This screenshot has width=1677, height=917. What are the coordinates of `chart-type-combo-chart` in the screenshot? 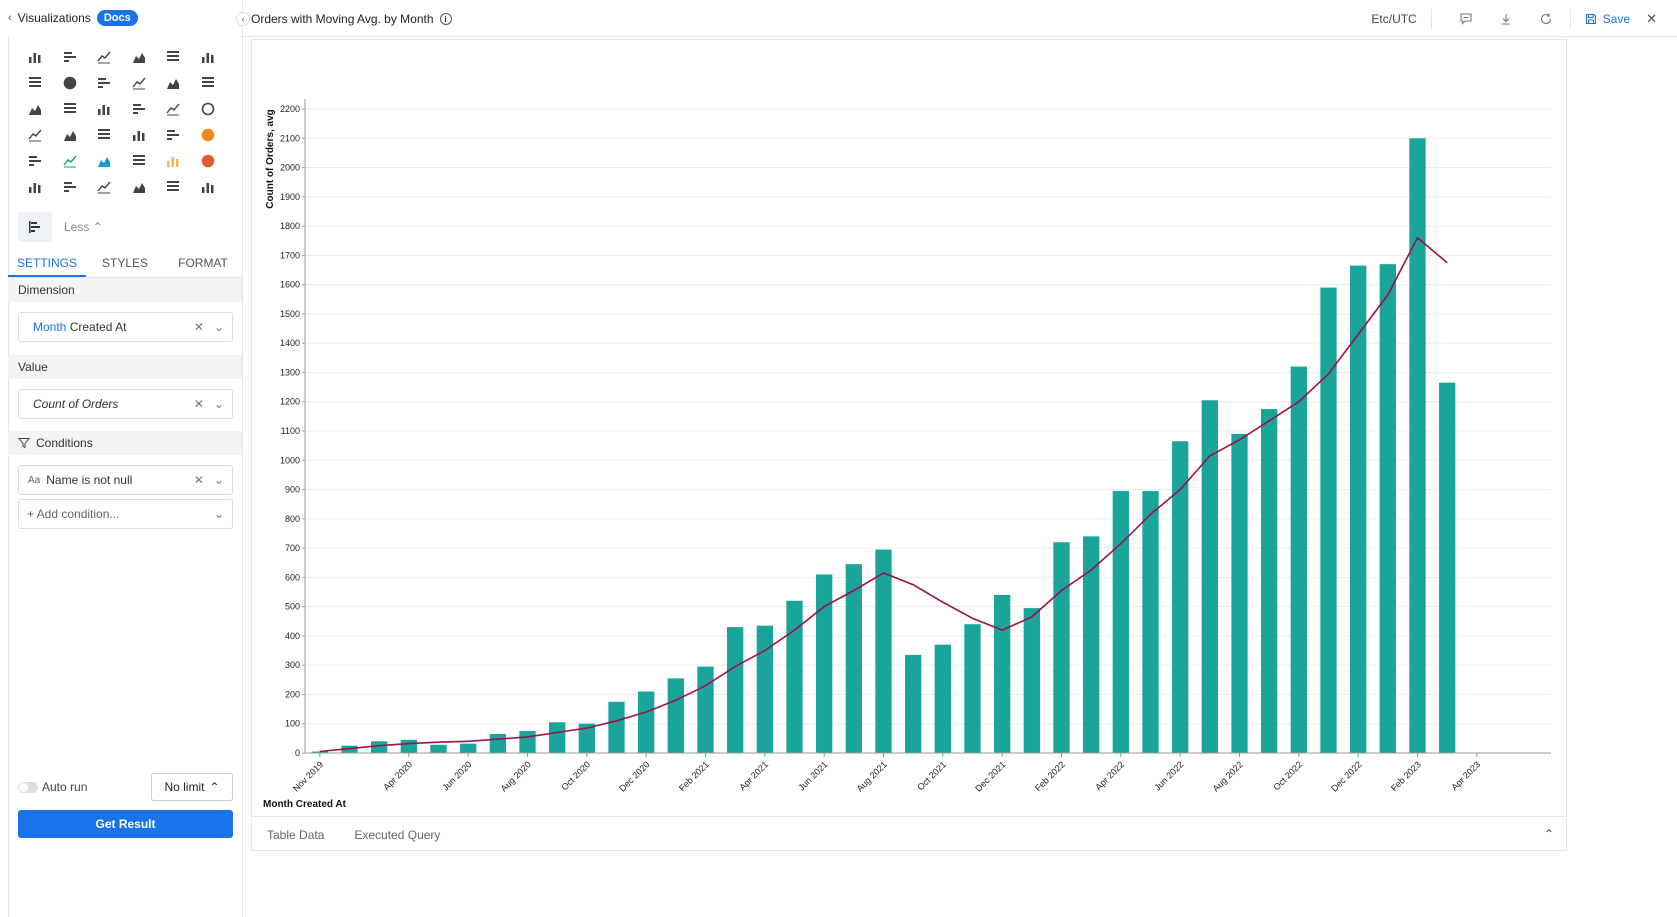 It's located at (104, 187).